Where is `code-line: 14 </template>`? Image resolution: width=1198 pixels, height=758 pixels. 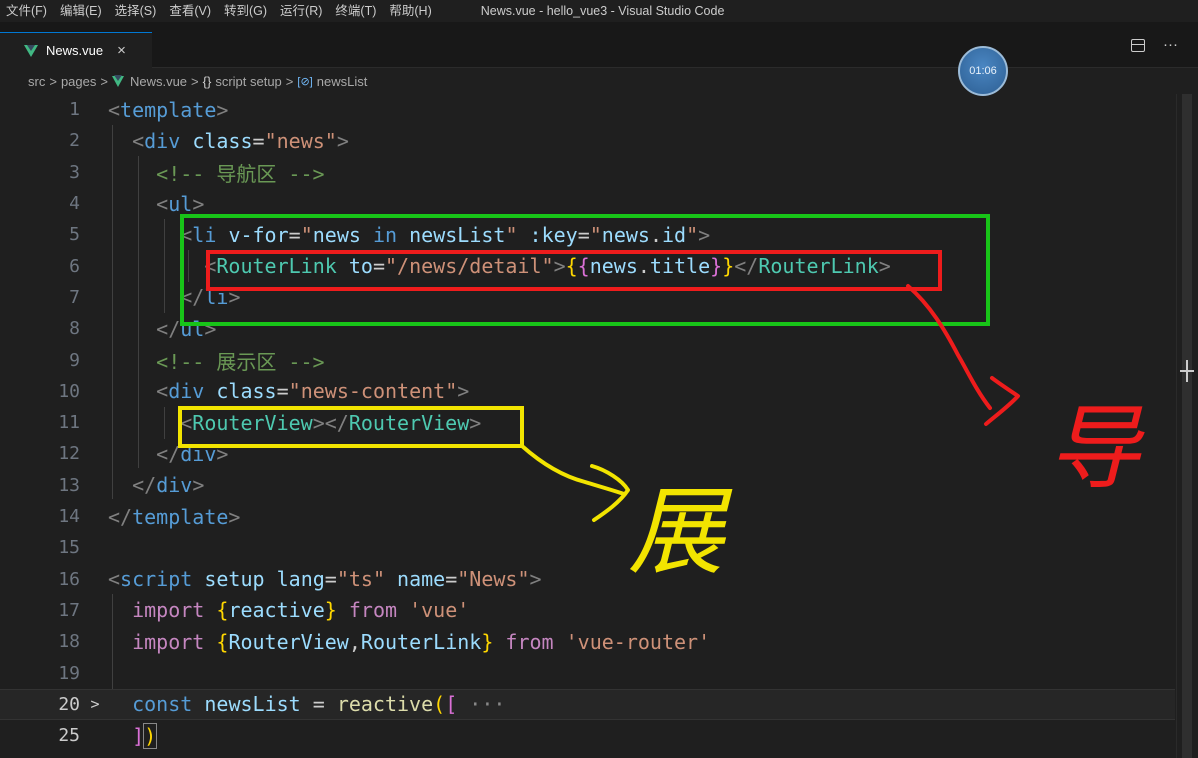
code-line: 14 </template> is located at coordinates (587, 516).